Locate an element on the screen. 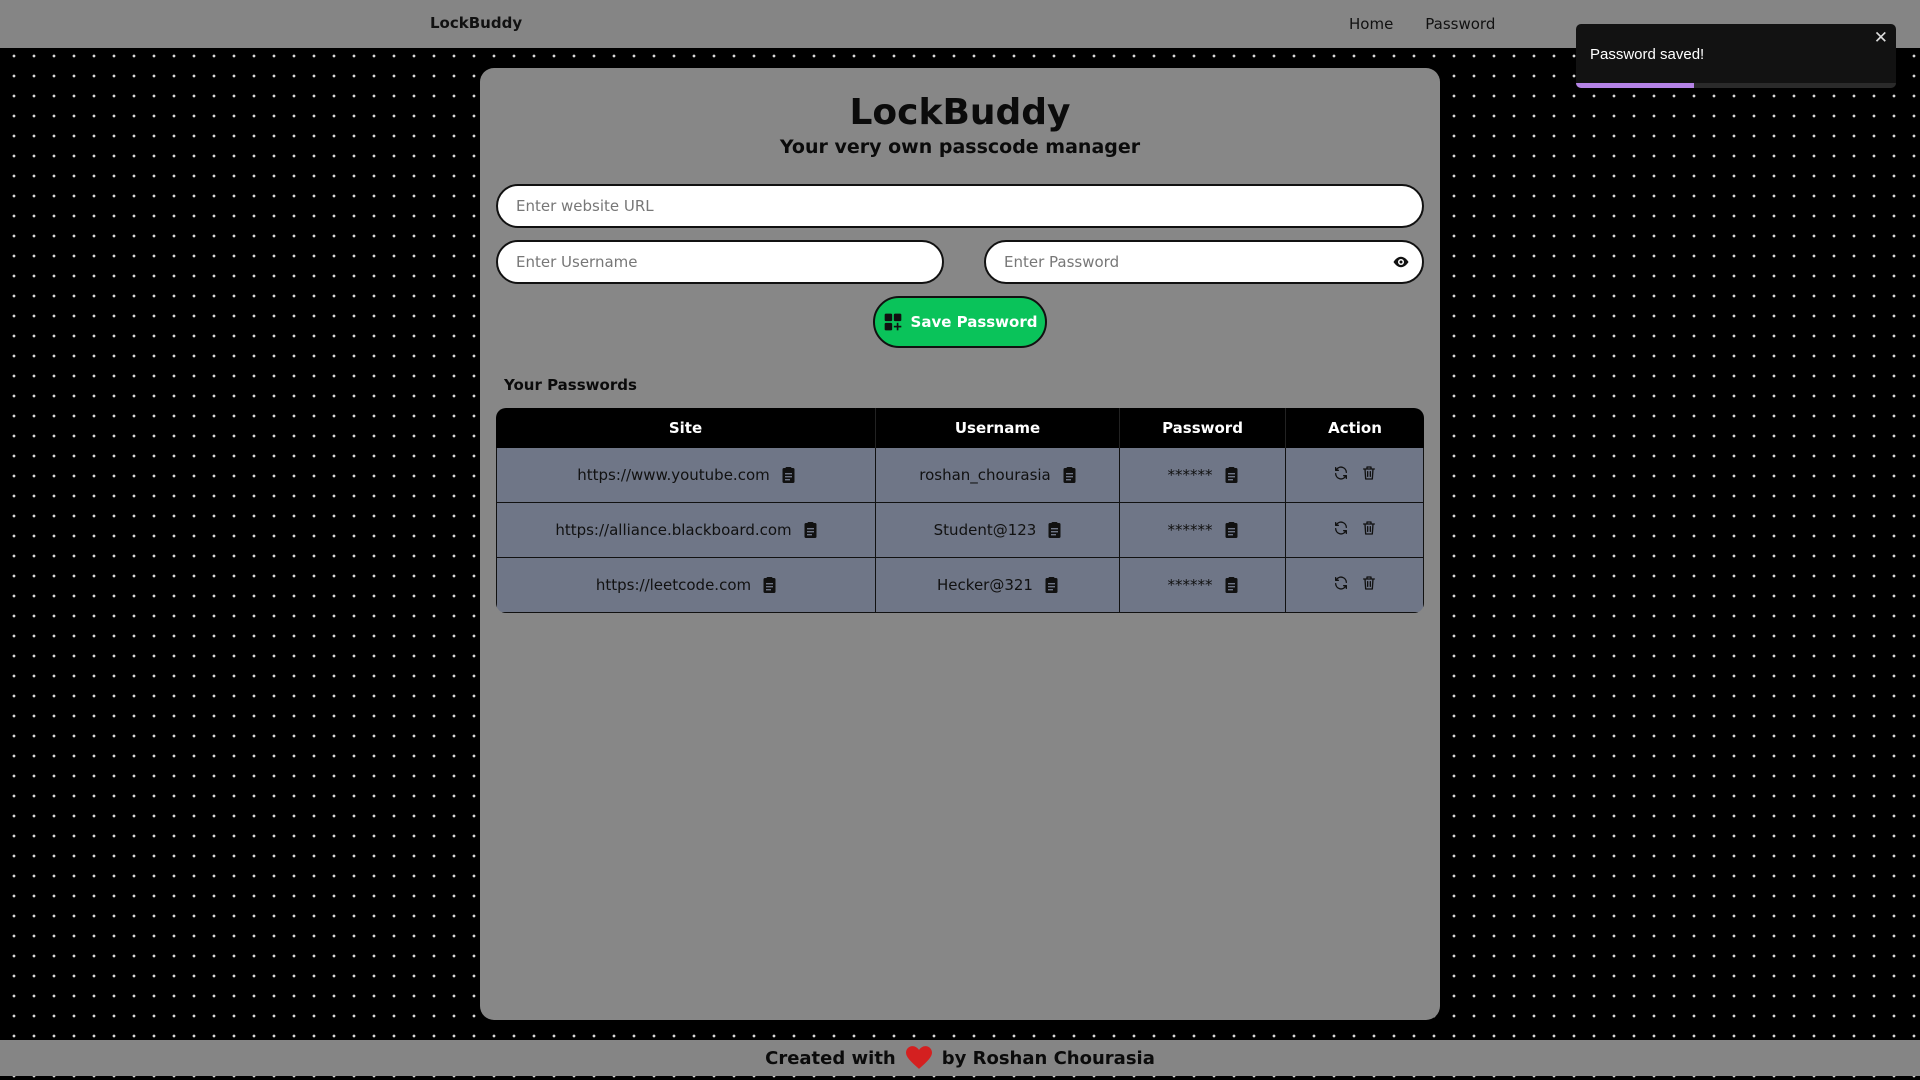 This screenshot has height=1080, width=1920. footer: Created with by Roshan Chourasia is located at coordinates (960, 1058).